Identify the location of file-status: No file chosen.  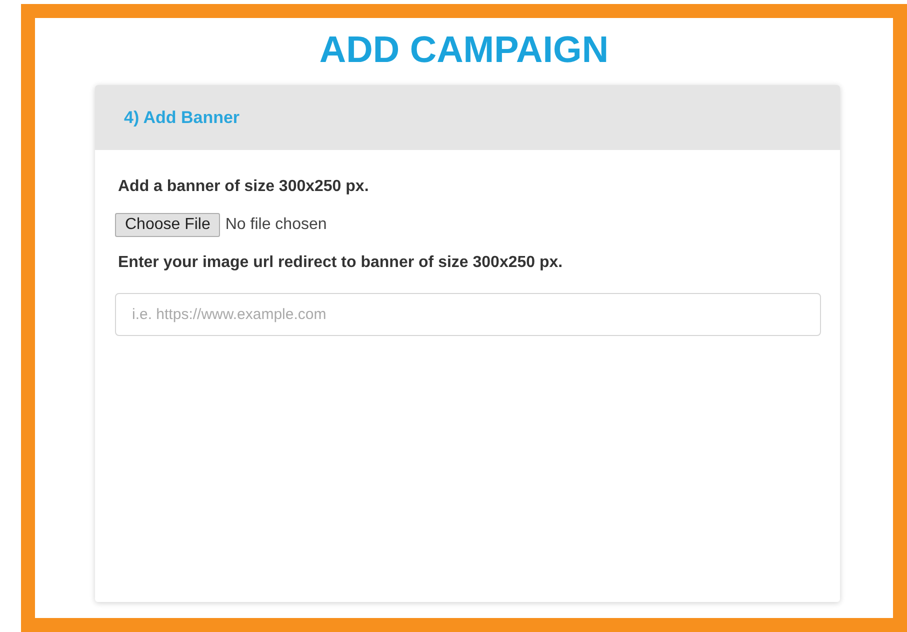
(276, 225).